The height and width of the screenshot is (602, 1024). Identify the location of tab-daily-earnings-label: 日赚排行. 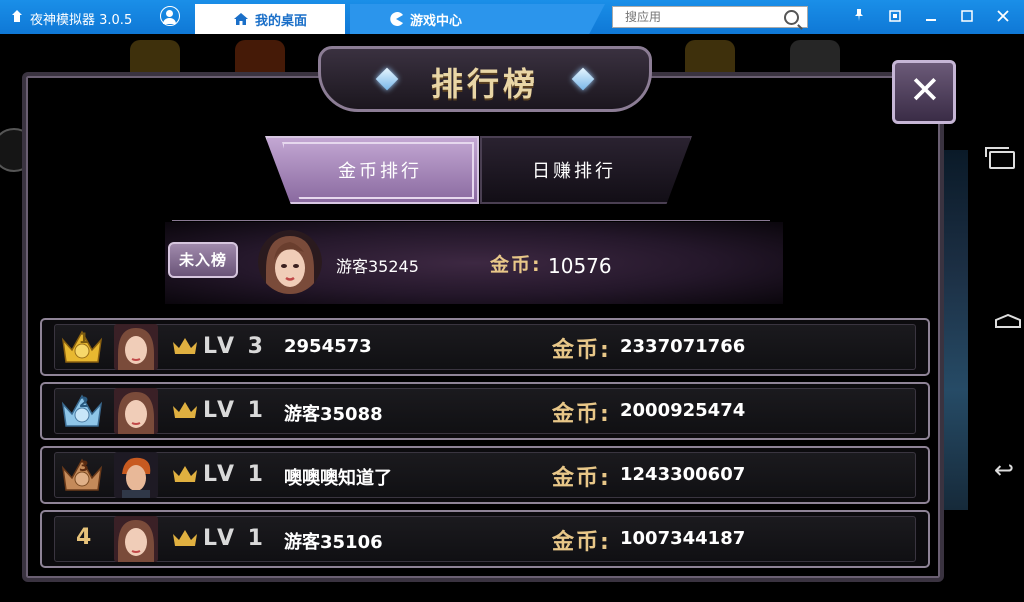
(574, 171).